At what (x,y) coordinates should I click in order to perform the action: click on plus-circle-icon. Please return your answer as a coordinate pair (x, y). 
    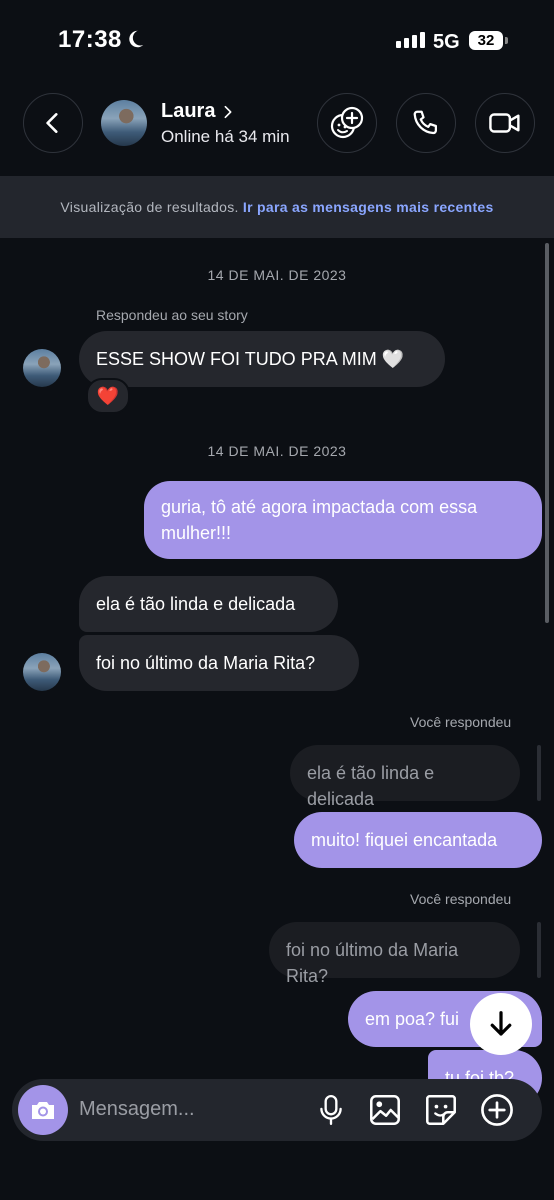
    Looking at the image, I should click on (497, 1110).